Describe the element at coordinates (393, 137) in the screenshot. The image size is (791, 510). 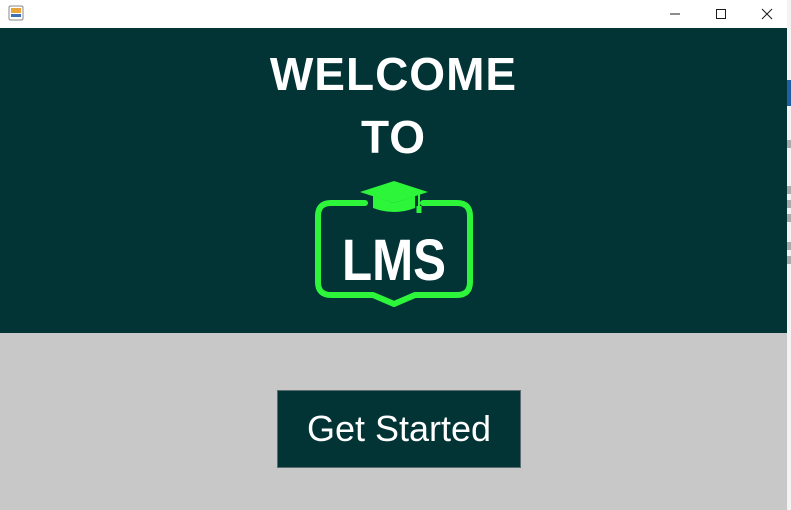
I see `welcome-title-line2: TO` at that location.